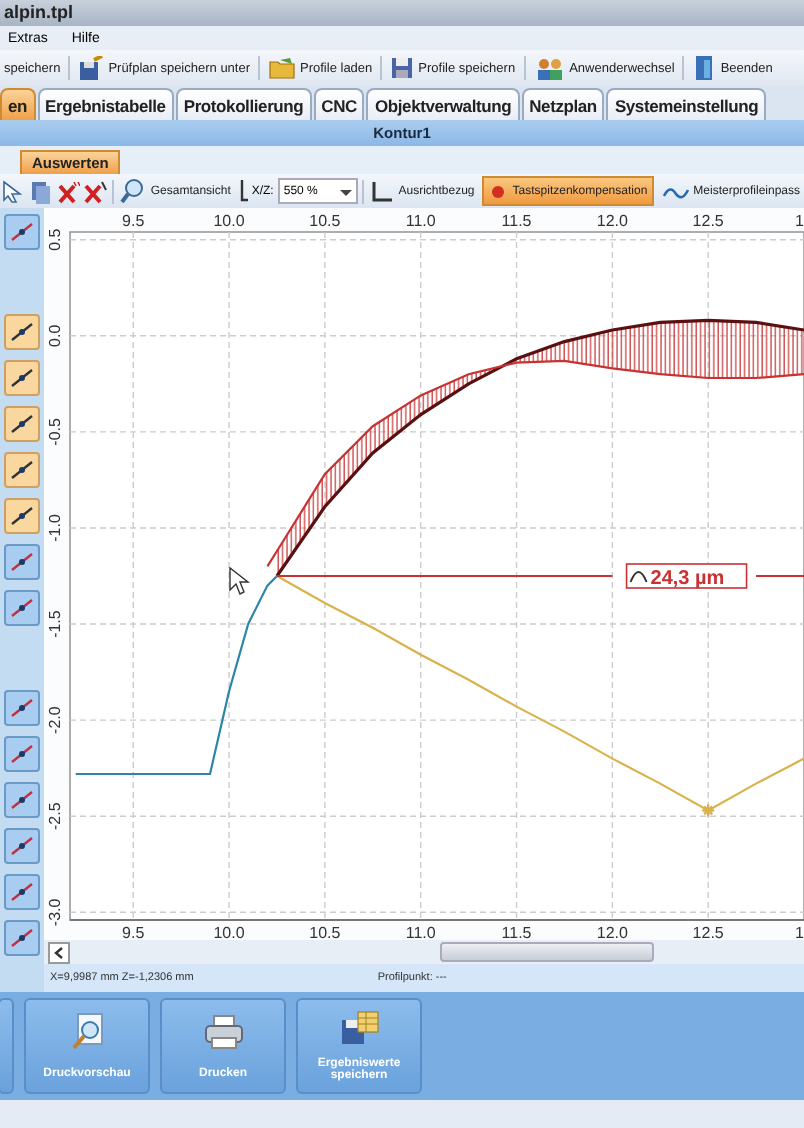  What do you see at coordinates (133, 191) in the screenshot?
I see `magnifier-icon` at bounding box center [133, 191].